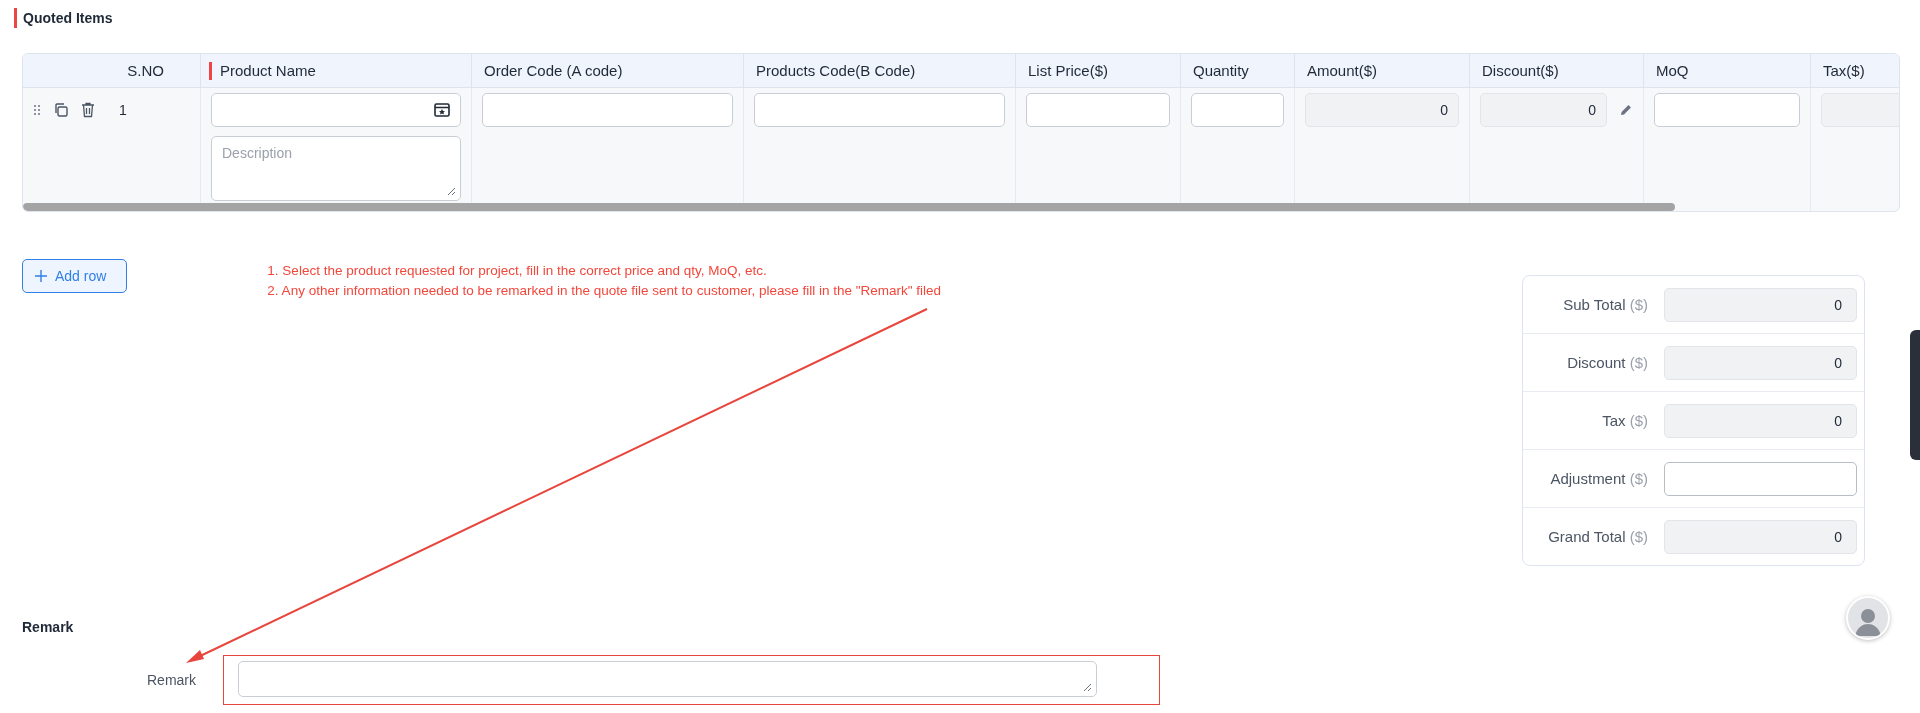 The image size is (1920, 713). I want to click on annotation-text: 1. Select the product requested for project, fill in the correct price and qty, MoQ, etc., so click(517, 271).